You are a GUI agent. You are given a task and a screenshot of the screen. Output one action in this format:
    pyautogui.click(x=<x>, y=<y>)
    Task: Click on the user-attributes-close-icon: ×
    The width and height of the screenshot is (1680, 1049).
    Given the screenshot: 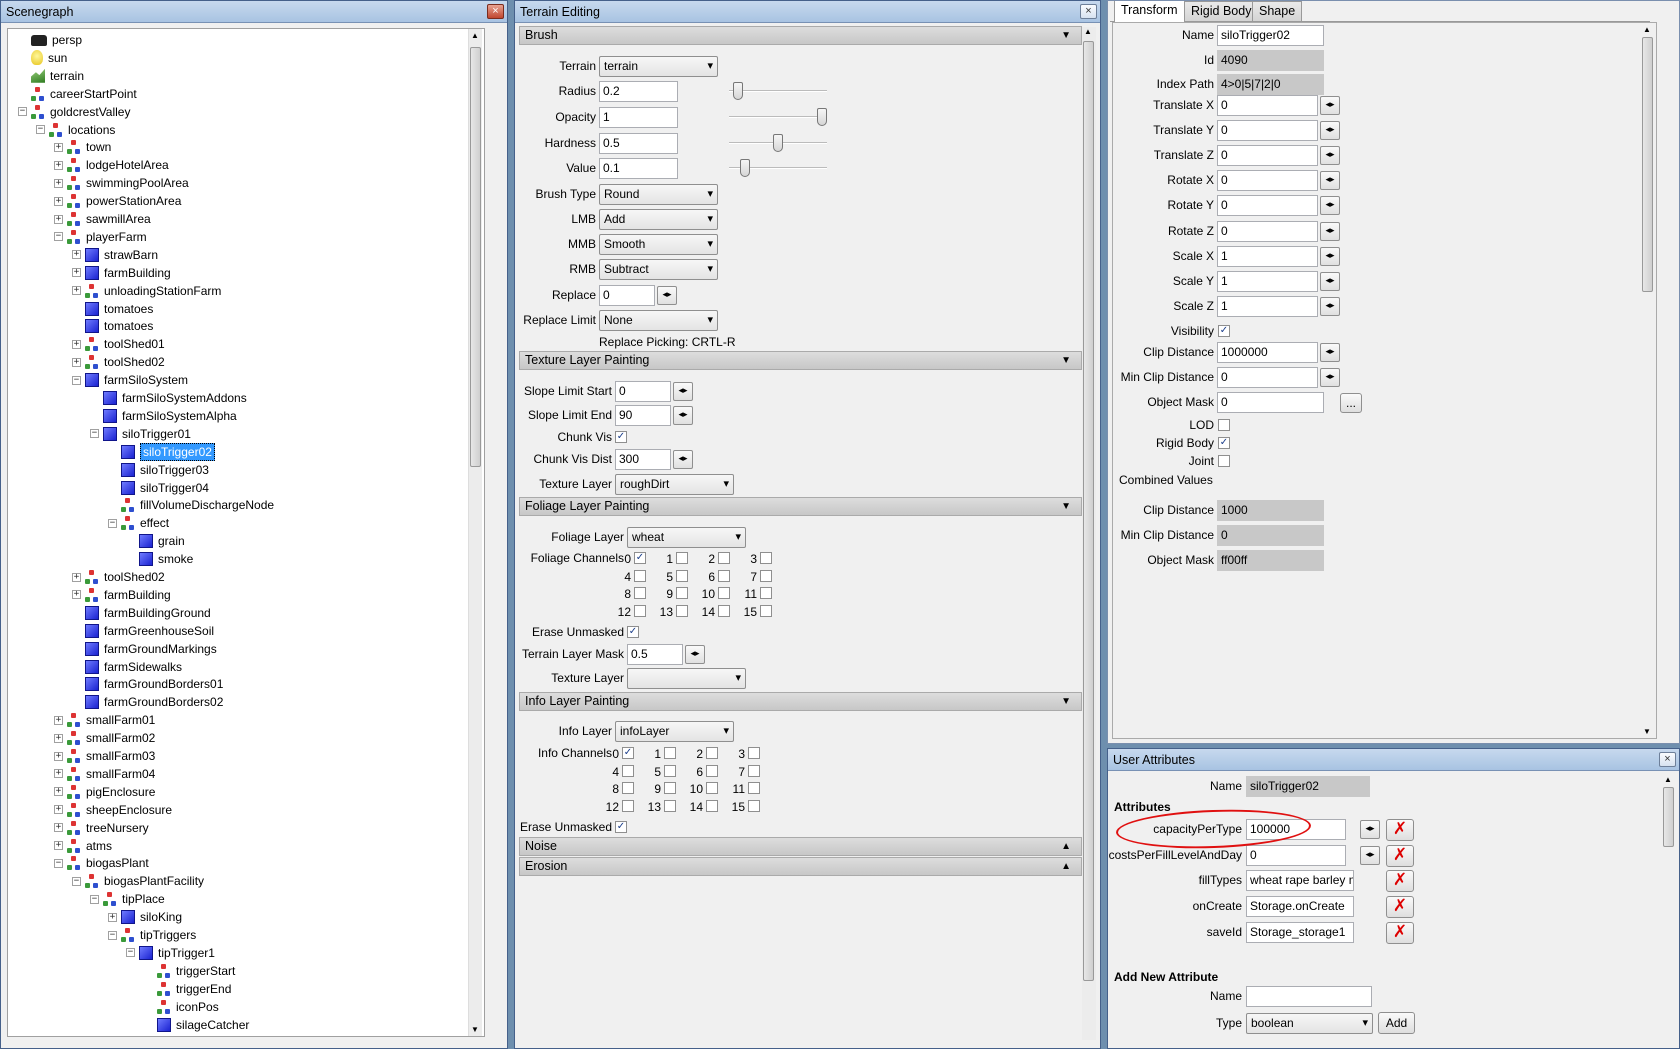 What is the action you would take?
    pyautogui.click(x=1667, y=759)
    